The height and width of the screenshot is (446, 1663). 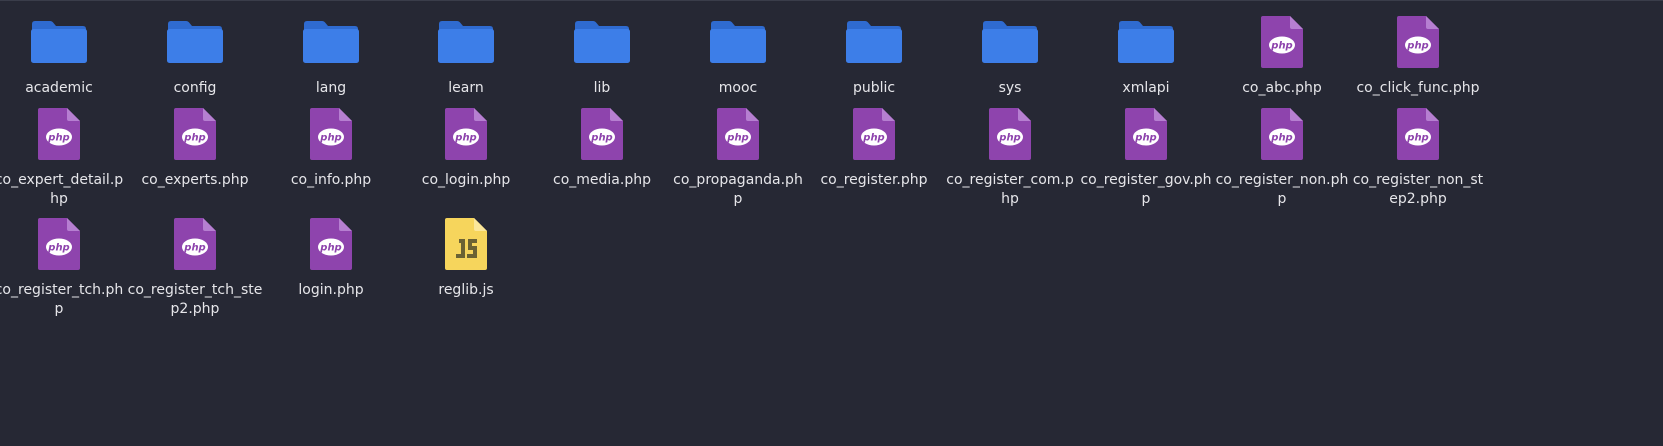 I want to click on folder-item: lib, so click(x=602, y=56).